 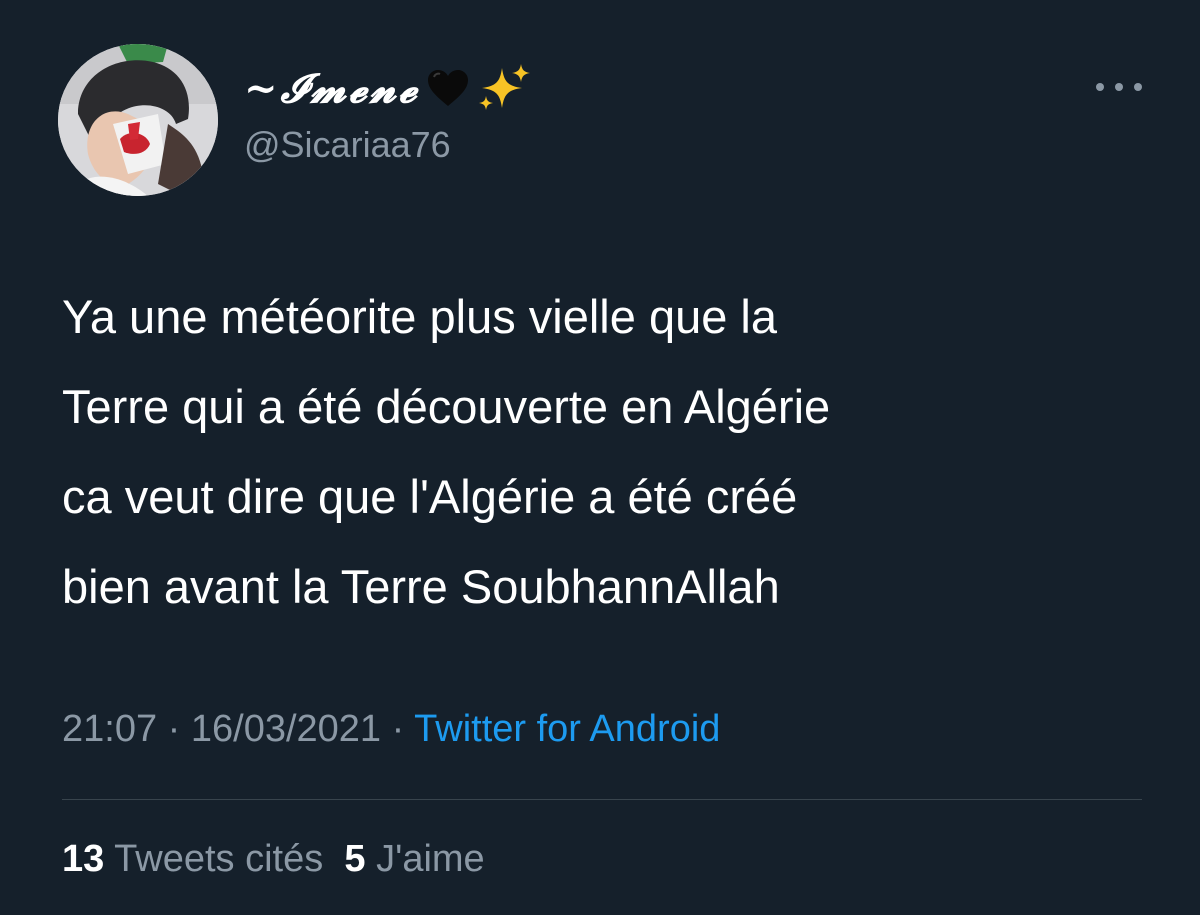 What do you see at coordinates (83, 859) in the screenshot?
I see `quotes-count: 13` at bounding box center [83, 859].